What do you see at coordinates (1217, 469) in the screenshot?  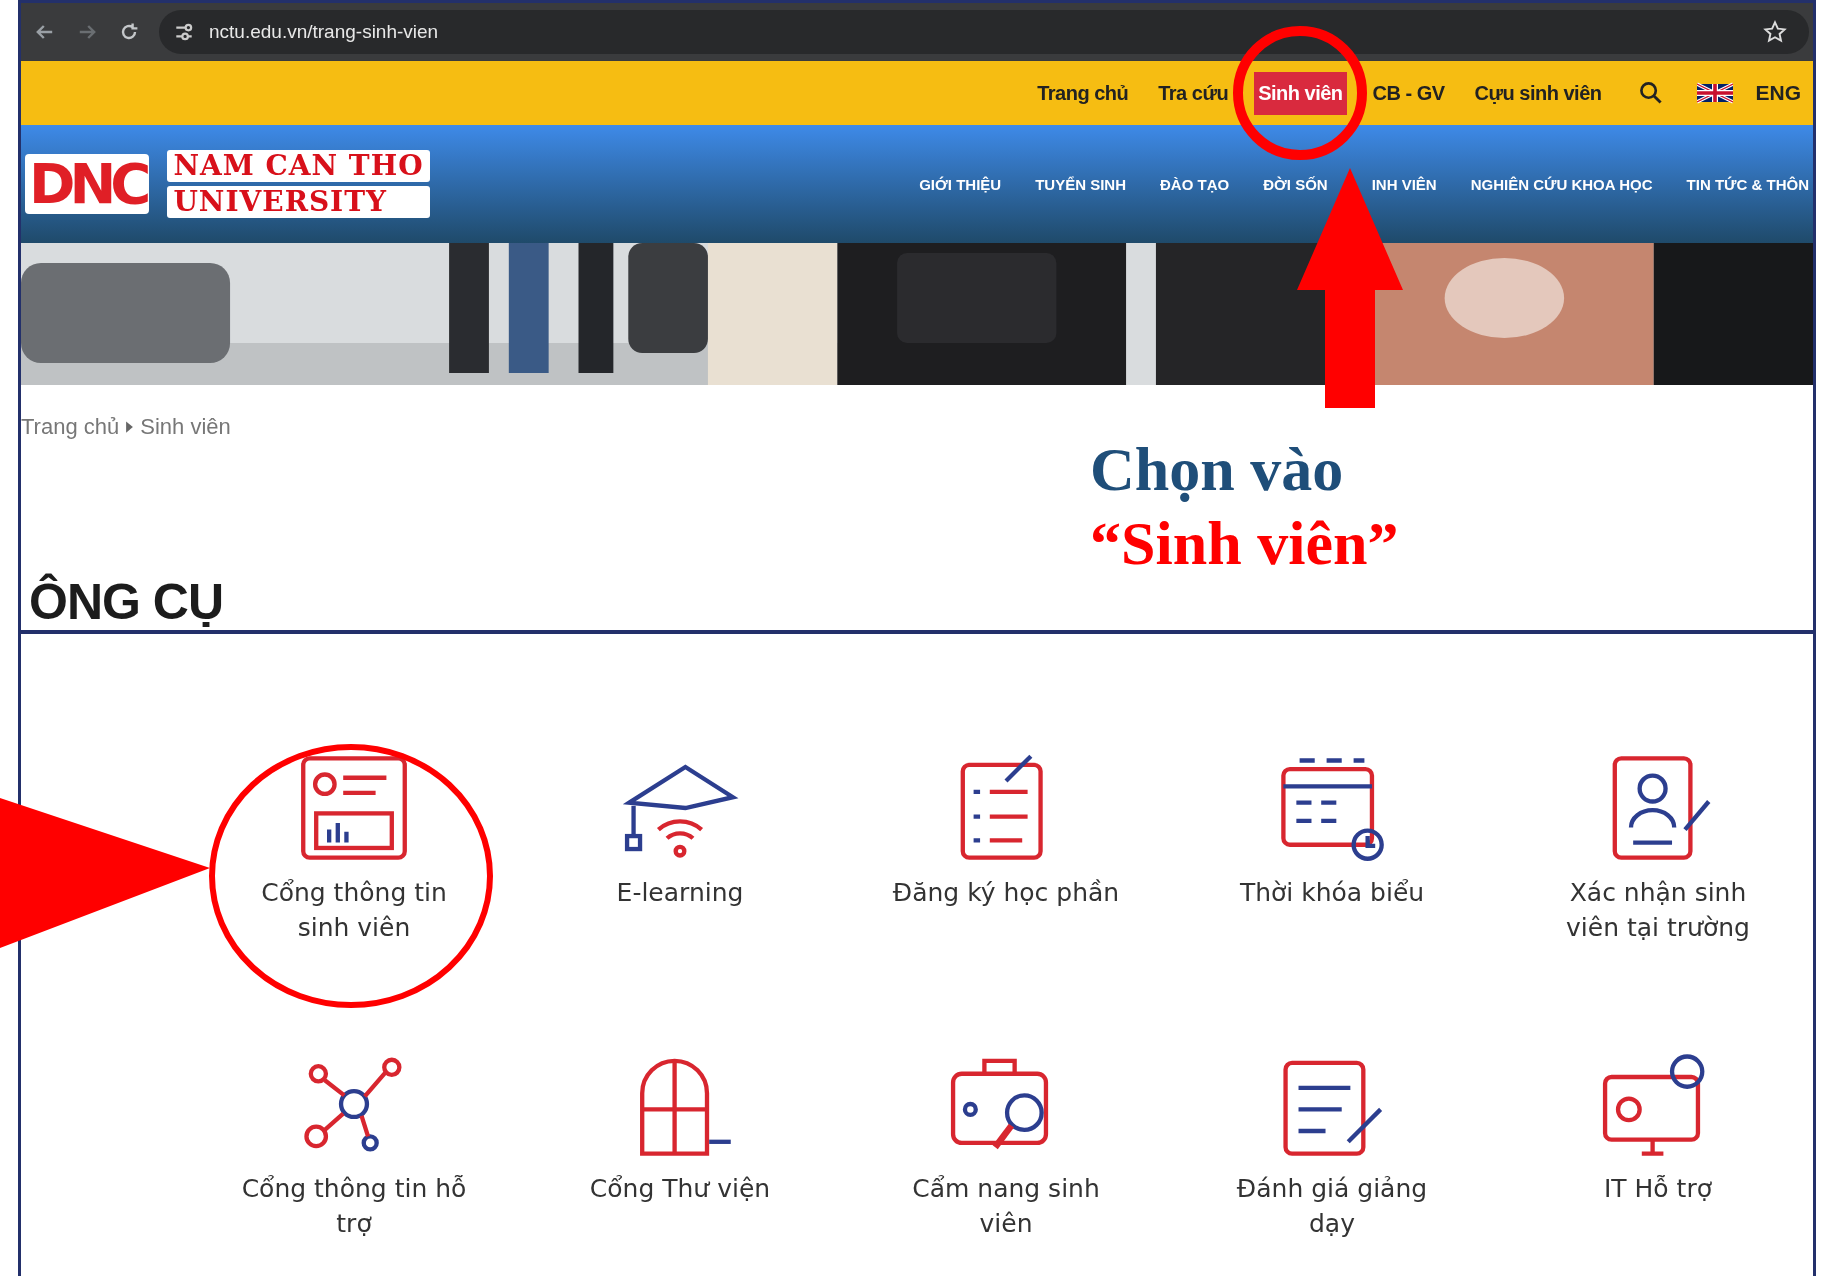 I see `annotation-text: Chọn vào` at bounding box center [1217, 469].